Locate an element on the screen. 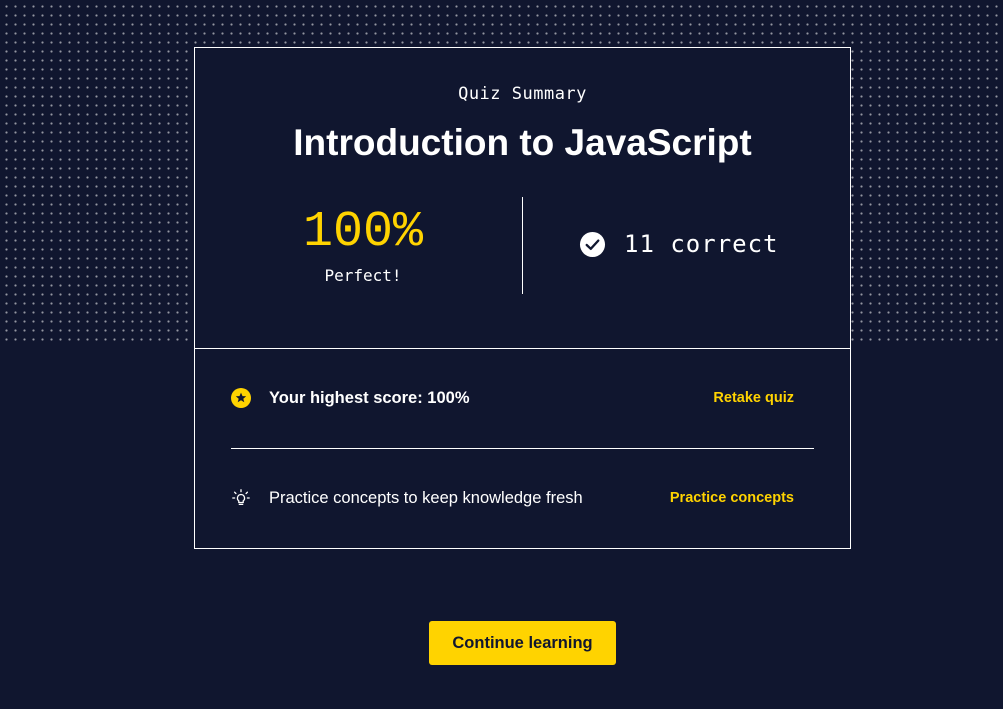  practice-concepts-link: Practice concepts is located at coordinates (732, 498).